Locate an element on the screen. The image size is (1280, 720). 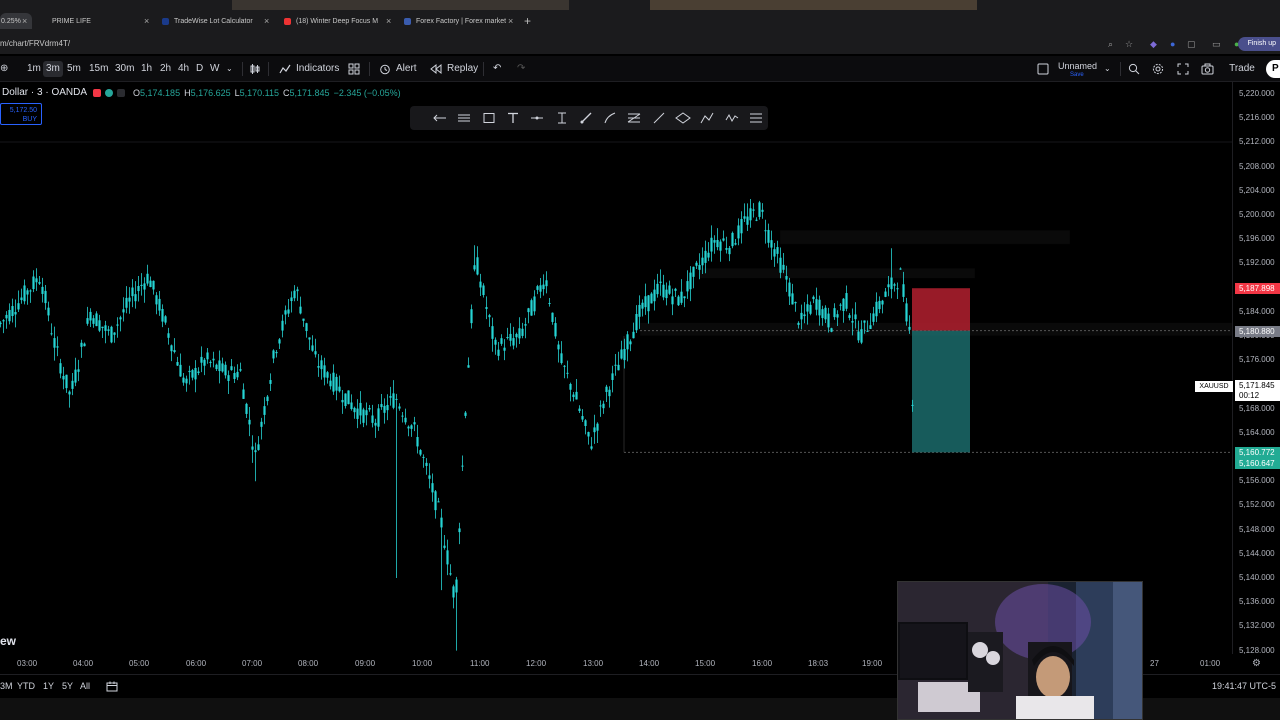
browser-tab: TradeWise Lot Calculator × is located at coordinates (217, 21).